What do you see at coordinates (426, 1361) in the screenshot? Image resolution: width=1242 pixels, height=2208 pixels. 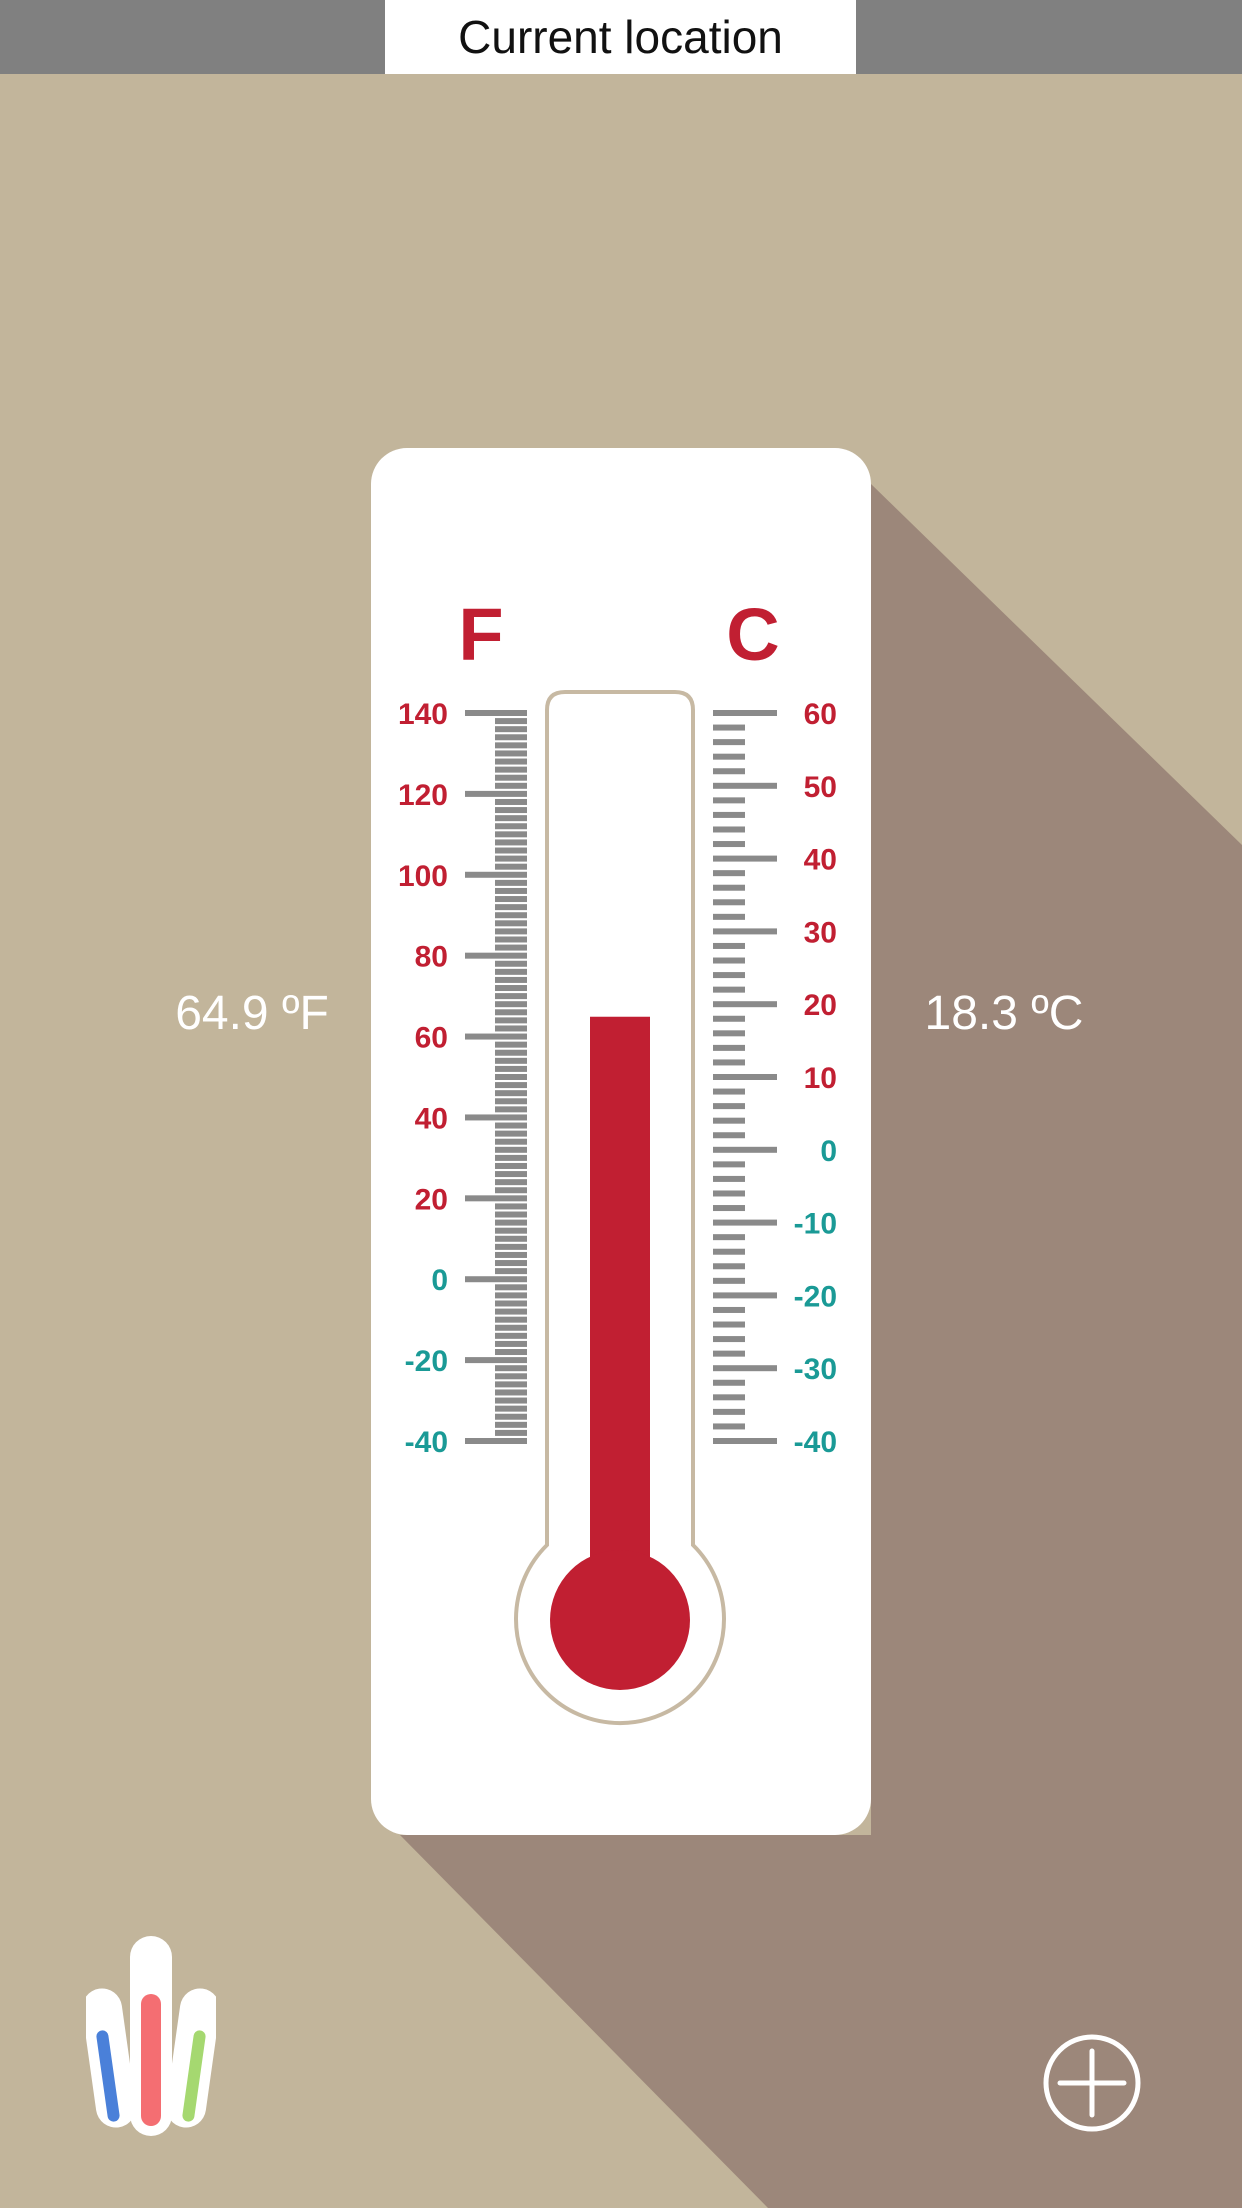 I see `fahrenheit-tick-label: -20` at bounding box center [426, 1361].